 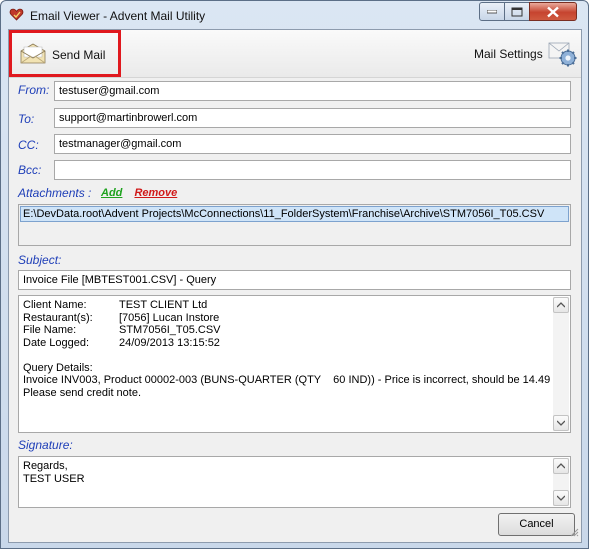 I want to click on subject-field: Invoice File [MBTEST001.CSV] - Query, so click(x=294, y=280).